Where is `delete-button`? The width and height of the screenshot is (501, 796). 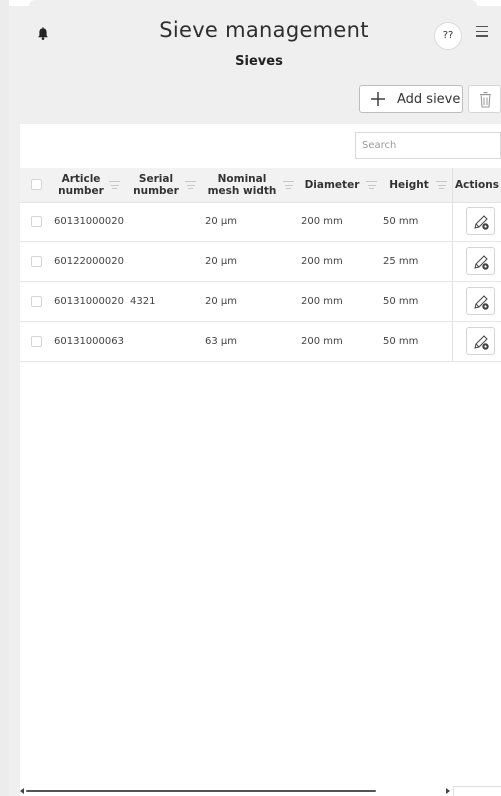 delete-button is located at coordinates (484, 99).